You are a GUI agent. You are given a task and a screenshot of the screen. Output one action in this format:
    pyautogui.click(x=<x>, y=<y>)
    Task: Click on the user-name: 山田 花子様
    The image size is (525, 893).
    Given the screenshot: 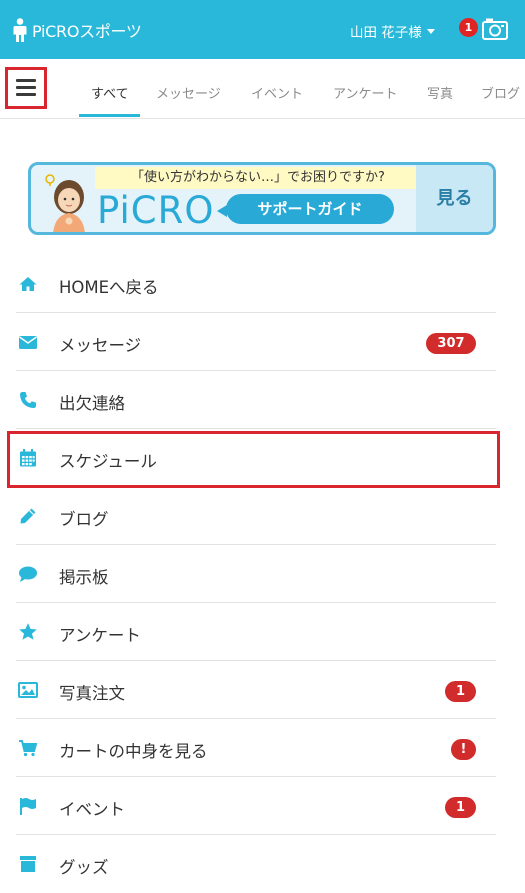 What is the action you would take?
    pyautogui.click(x=386, y=33)
    